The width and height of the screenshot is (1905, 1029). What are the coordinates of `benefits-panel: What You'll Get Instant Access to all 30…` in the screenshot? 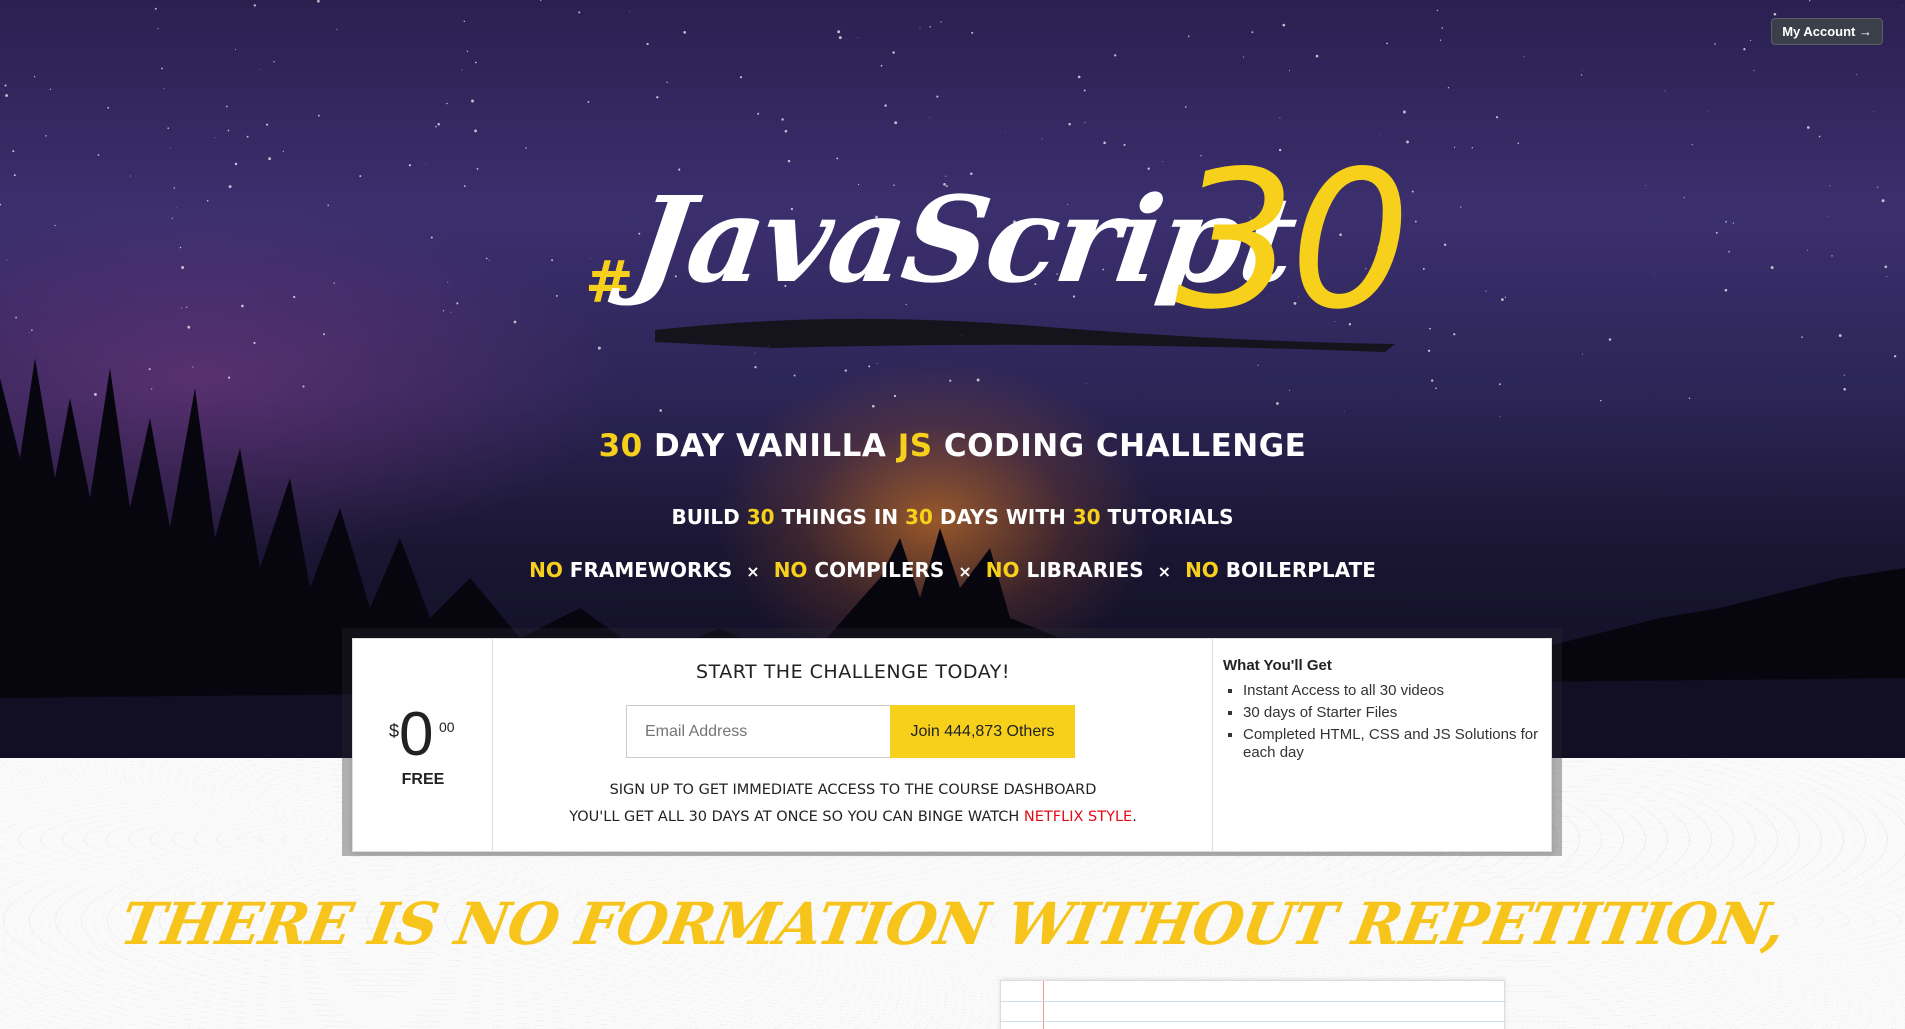 It's located at (1382, 745).